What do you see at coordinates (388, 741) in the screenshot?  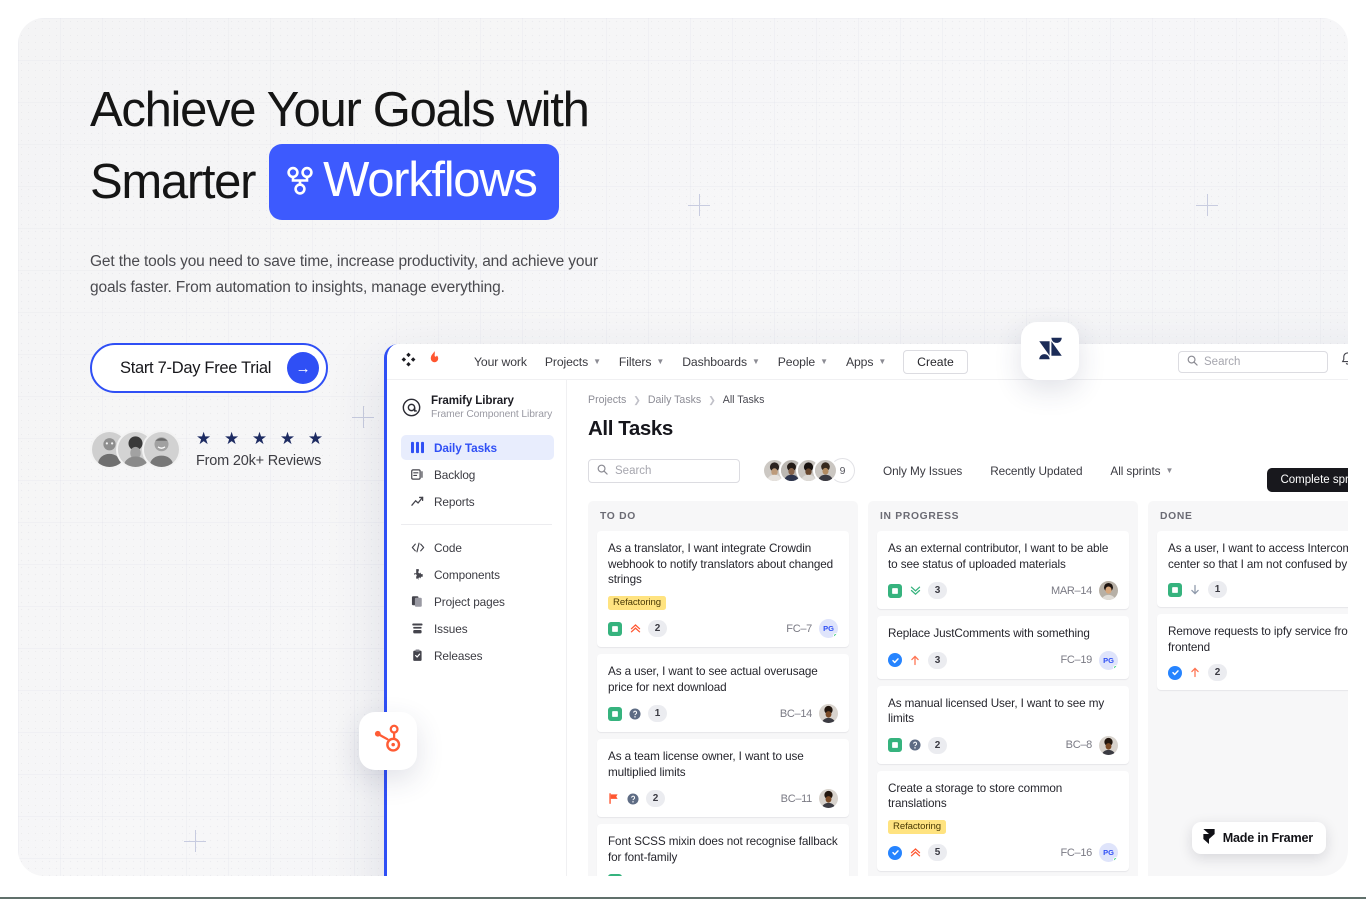 I see `hubspot-app-badge` at bounding box center [388, 741].